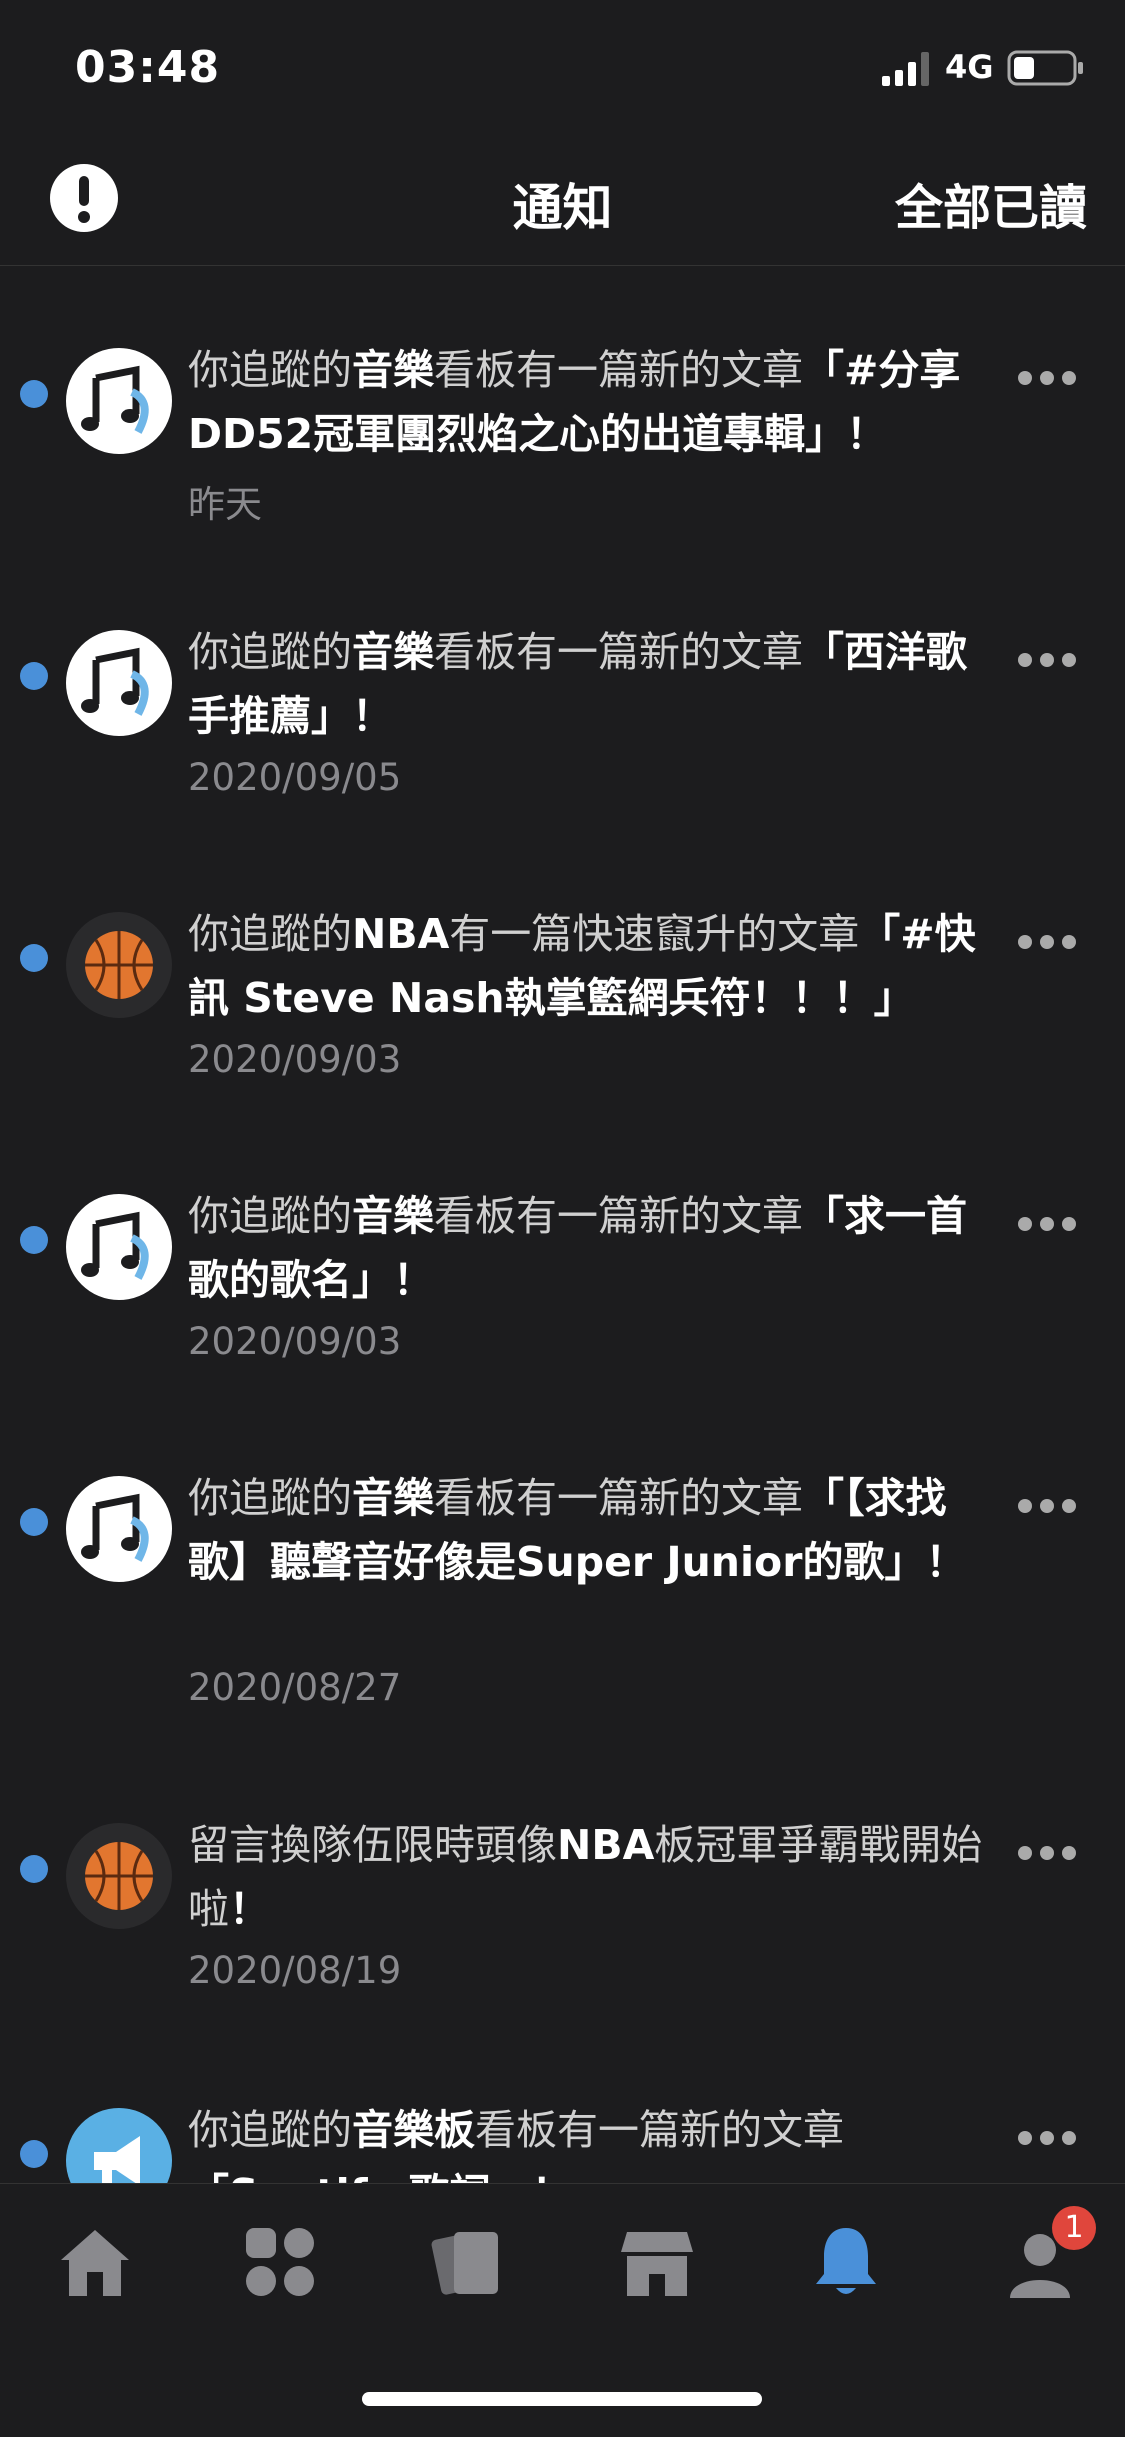  I want to click on boards-icon, so click(280, 2262).